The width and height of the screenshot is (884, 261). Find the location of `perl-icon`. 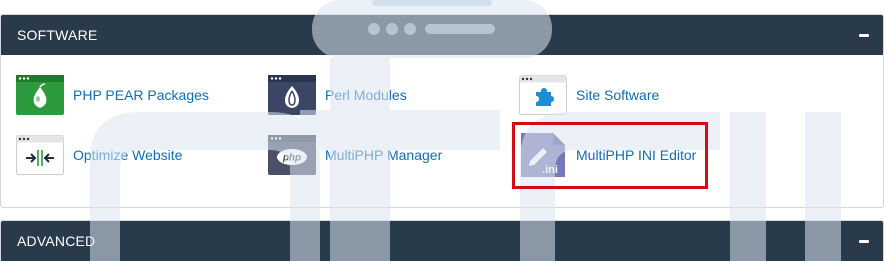

perl-icon is located at coordinates (292, 95).